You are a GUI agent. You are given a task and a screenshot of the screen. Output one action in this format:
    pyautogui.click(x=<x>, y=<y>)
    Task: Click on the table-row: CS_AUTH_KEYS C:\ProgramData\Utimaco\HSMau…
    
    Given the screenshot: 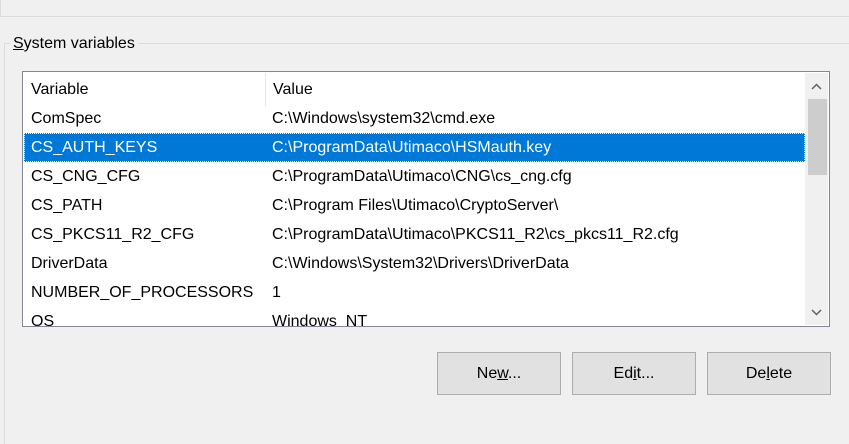 What is the action you would take?
    pyautogui.click(x=414, y=147)
    